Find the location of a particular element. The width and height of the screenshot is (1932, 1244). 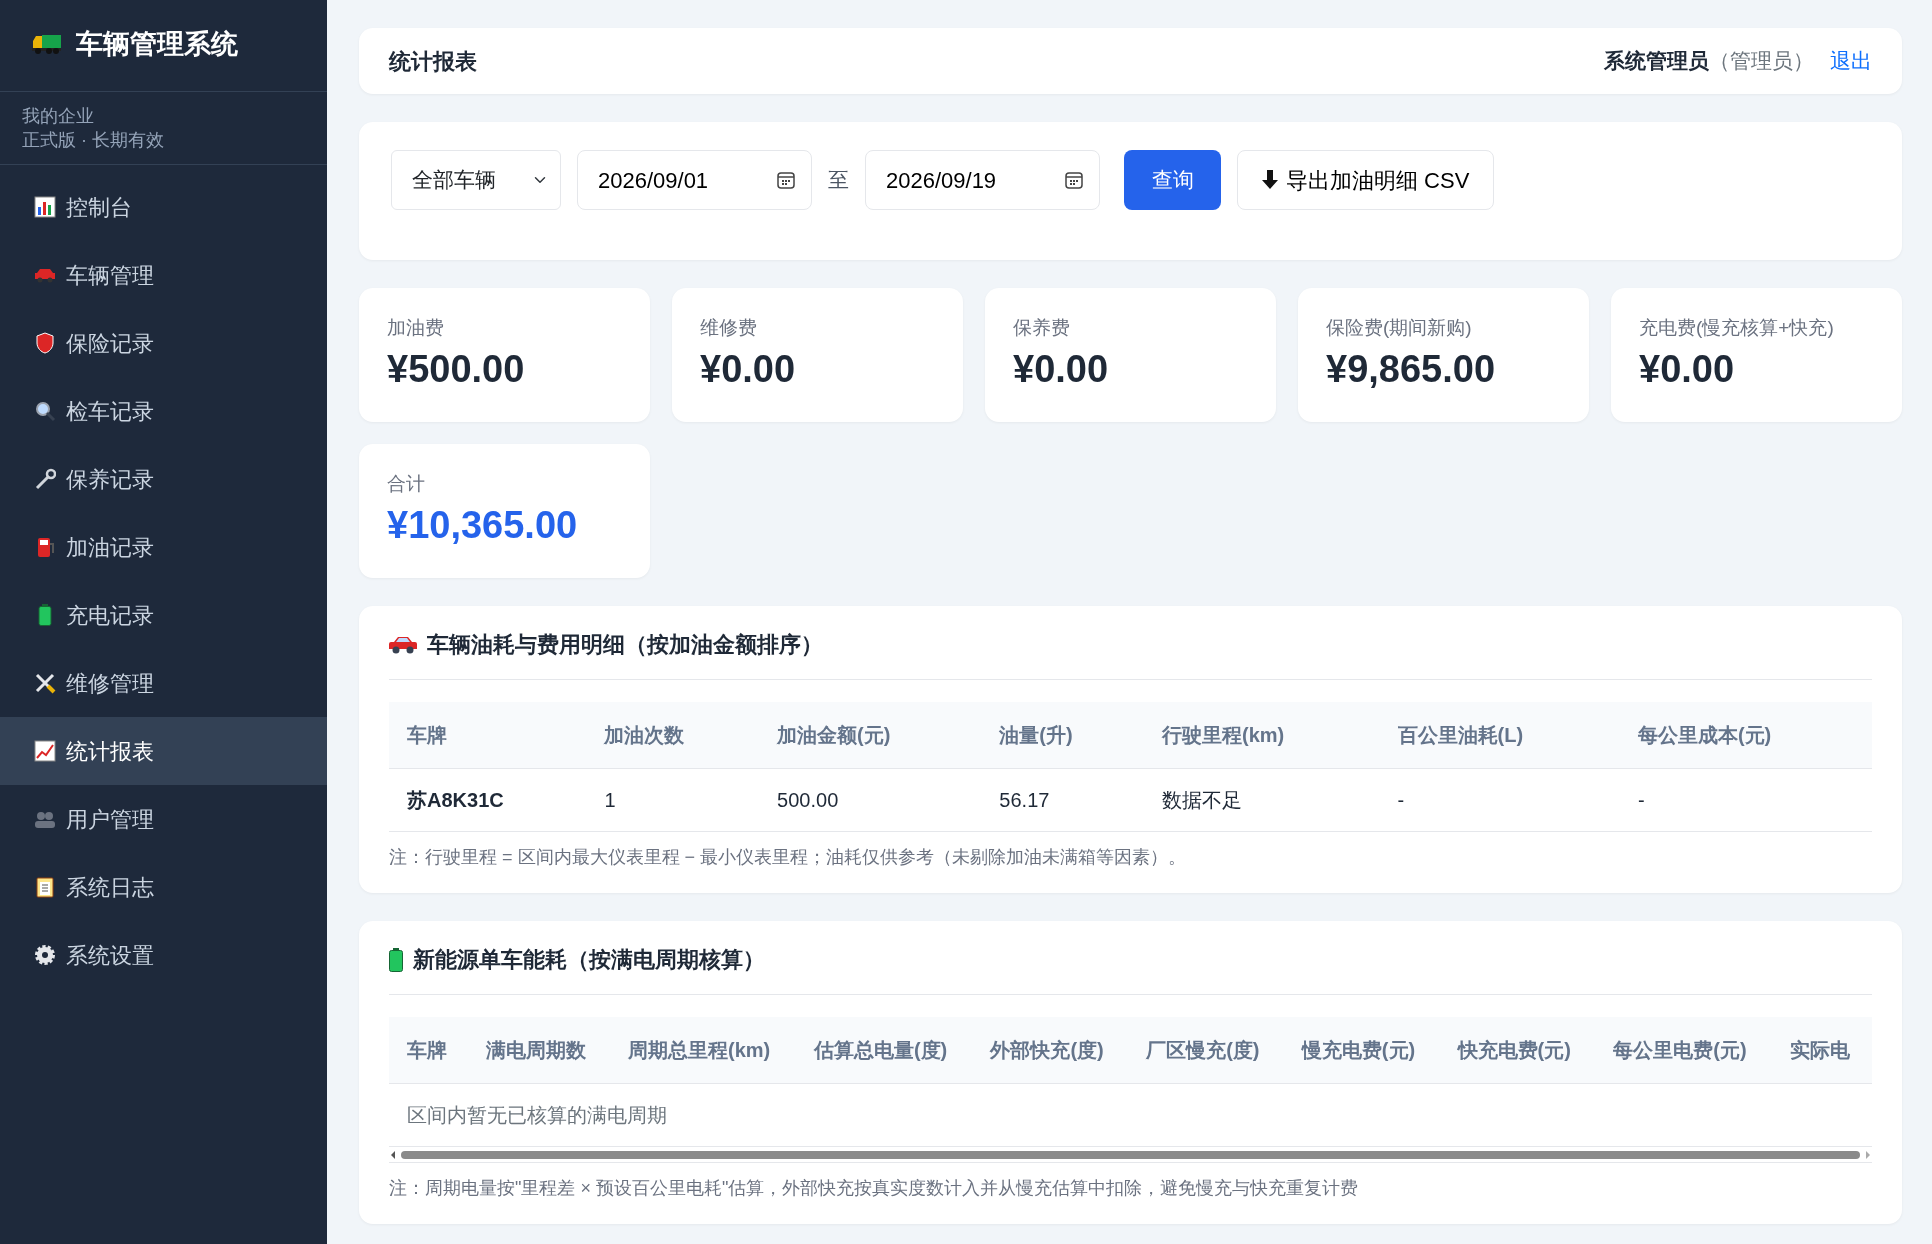

nav-item: 车辆管理 is located at coordinates (163, 275).